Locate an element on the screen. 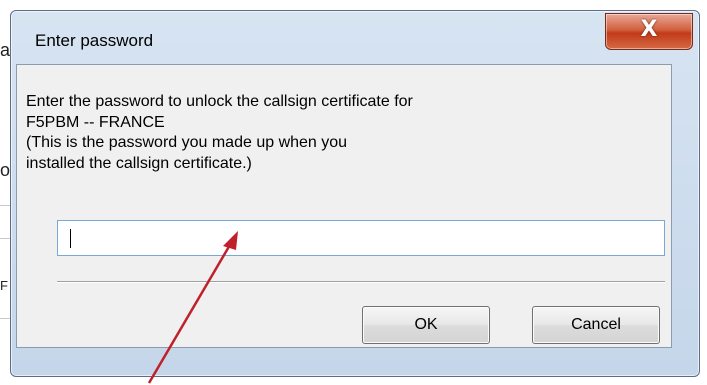  message-line: installed the callsign certificate.) is located at coordinates (139, 163).